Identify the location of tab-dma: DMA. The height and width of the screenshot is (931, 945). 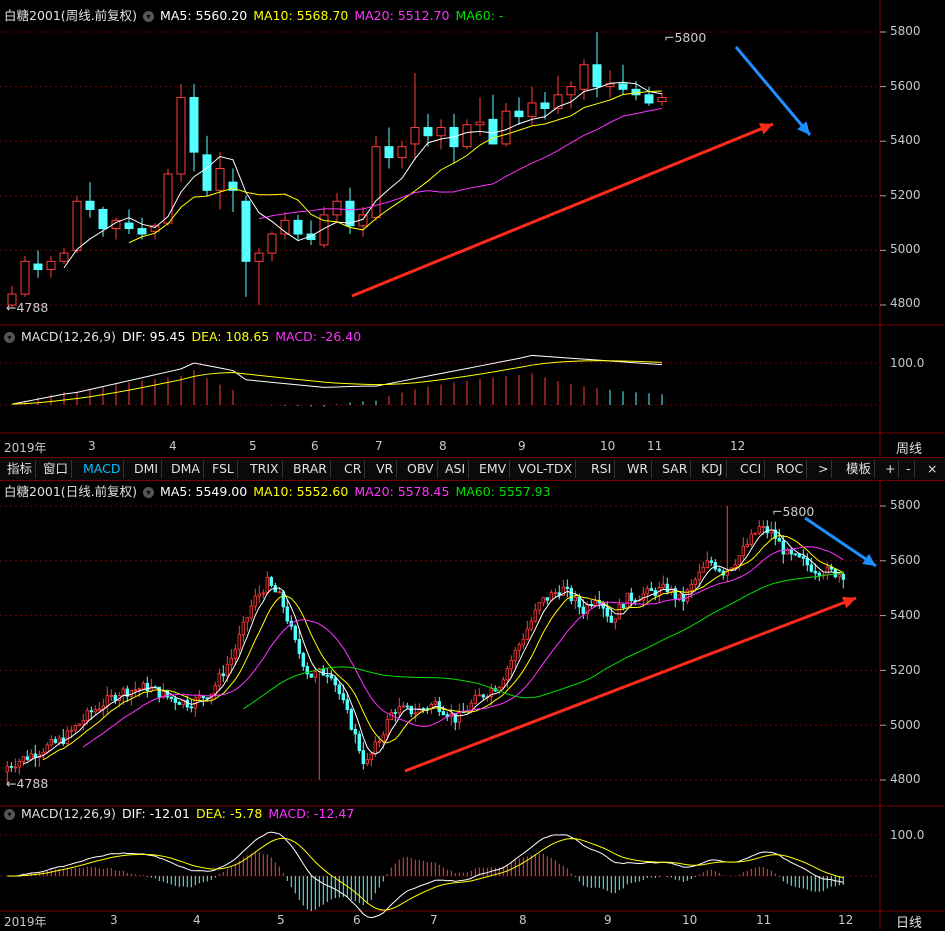
(186, 469).